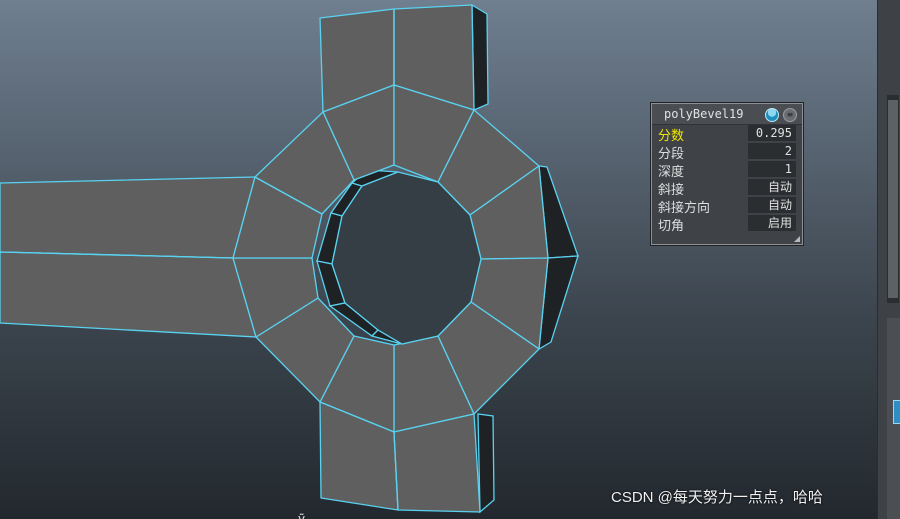 The width and height of the screenshot is (900, 519). Describe the element at coordinates (301, 515) in the screenshot. I see `viewport-hud-glyph: ỹ` at that location.